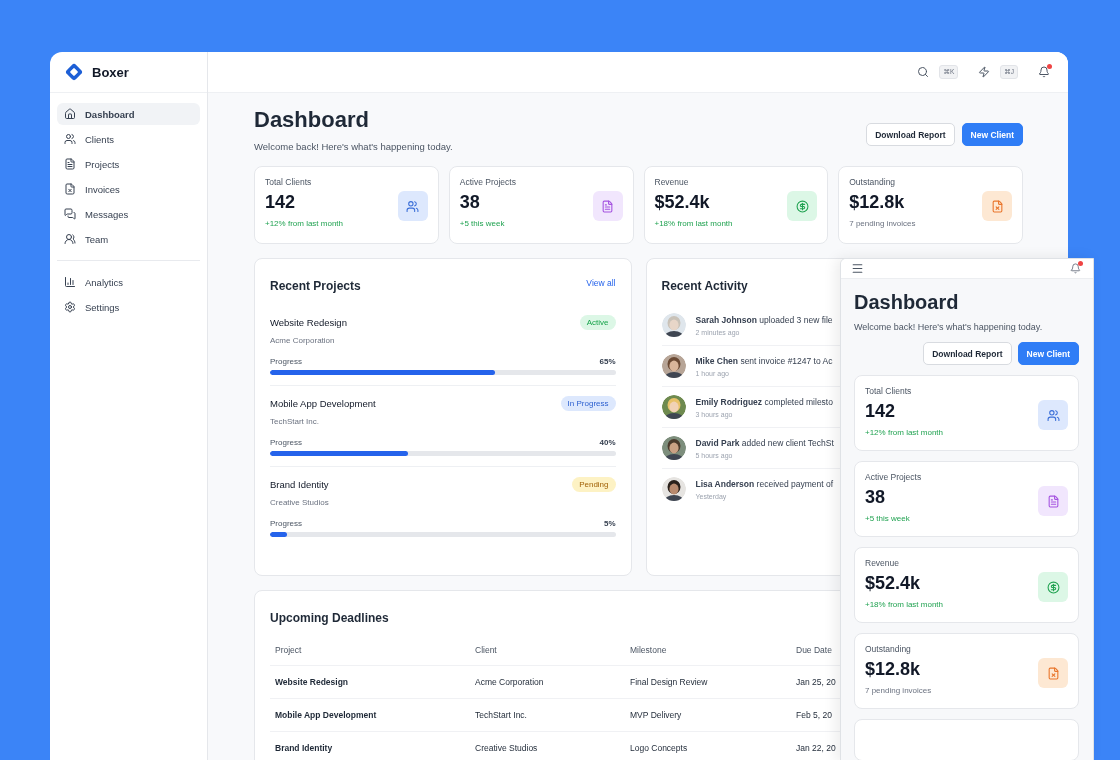 The image size is (1120, 760). Describe the element at coordinates (547, 650) in the screenshot. I see `column-header: Client` at that location.